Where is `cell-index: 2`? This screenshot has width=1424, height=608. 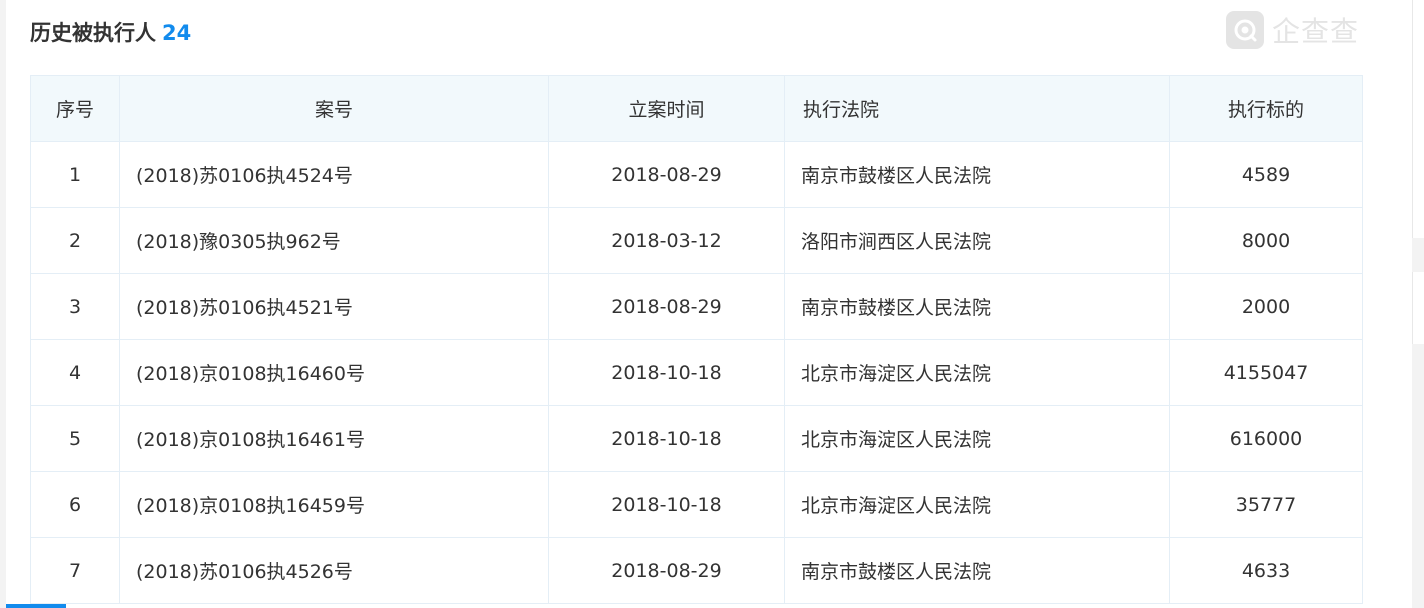
cell-index: 2 is located at coordinates (75, 240).